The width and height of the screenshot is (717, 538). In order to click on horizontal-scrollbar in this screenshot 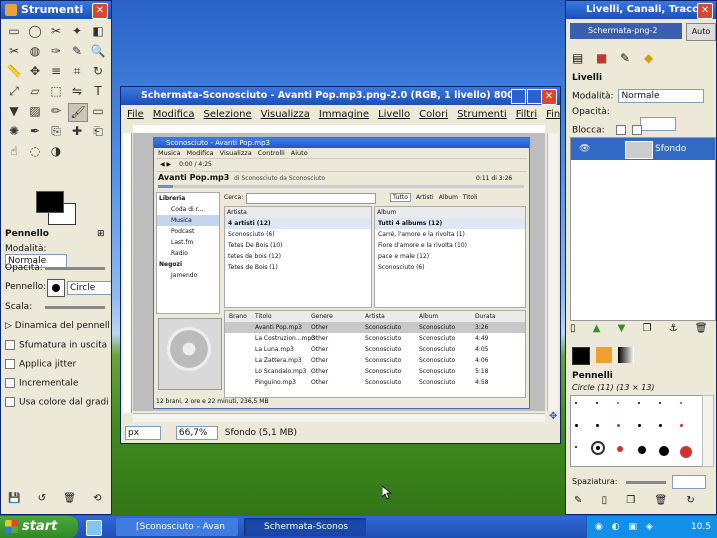, I will do `click(339, 417)`.